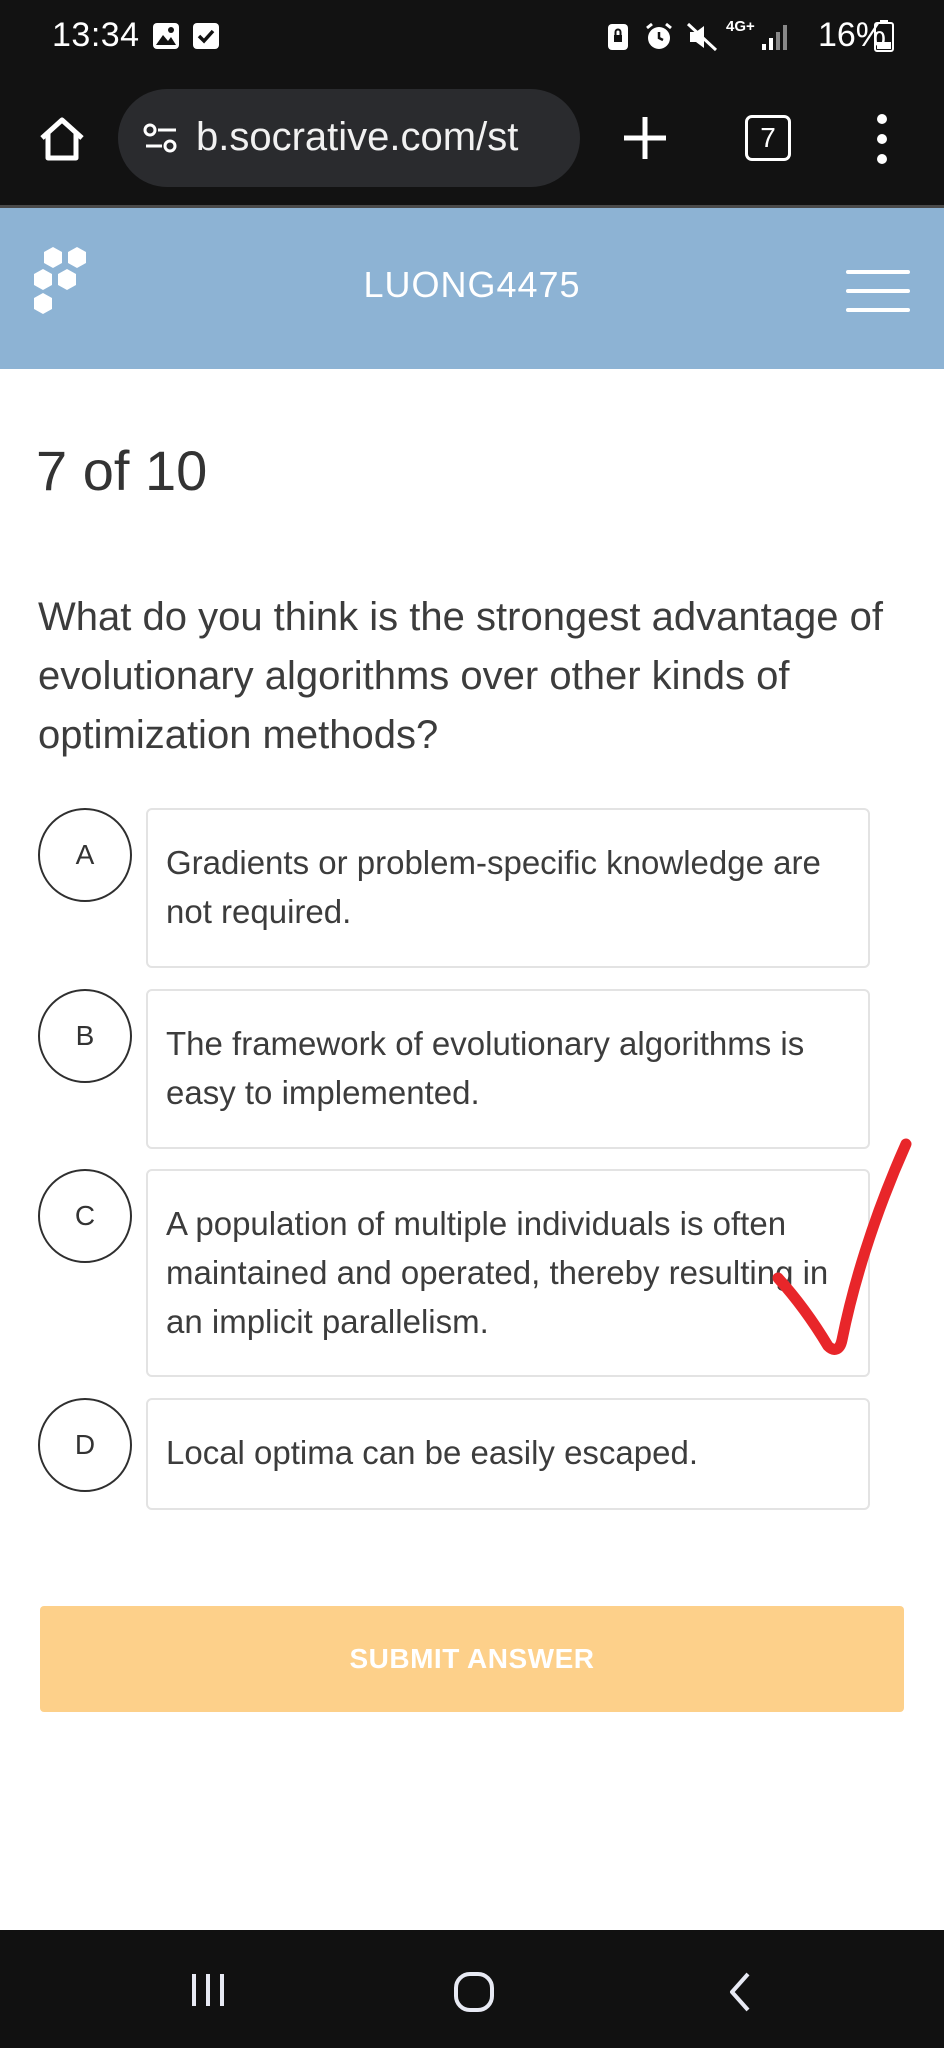 This screenshot has height=2048, width=944. I want to click on more-vert-icon, so click(882, 139).